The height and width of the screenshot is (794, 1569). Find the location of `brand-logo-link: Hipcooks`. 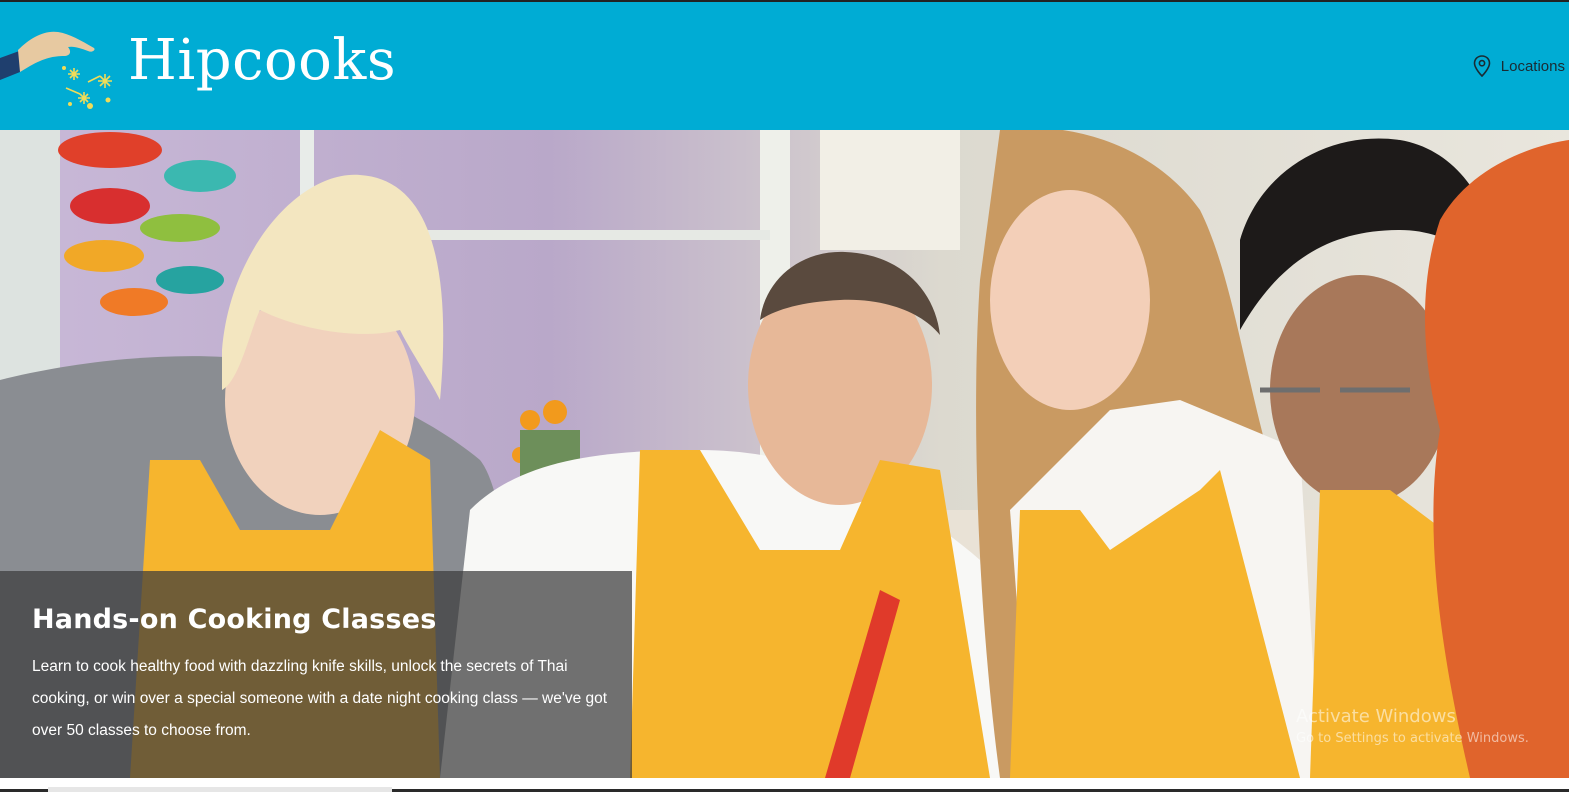

brand-logo-link: Hipcooks is located at coordinates (198, 70).